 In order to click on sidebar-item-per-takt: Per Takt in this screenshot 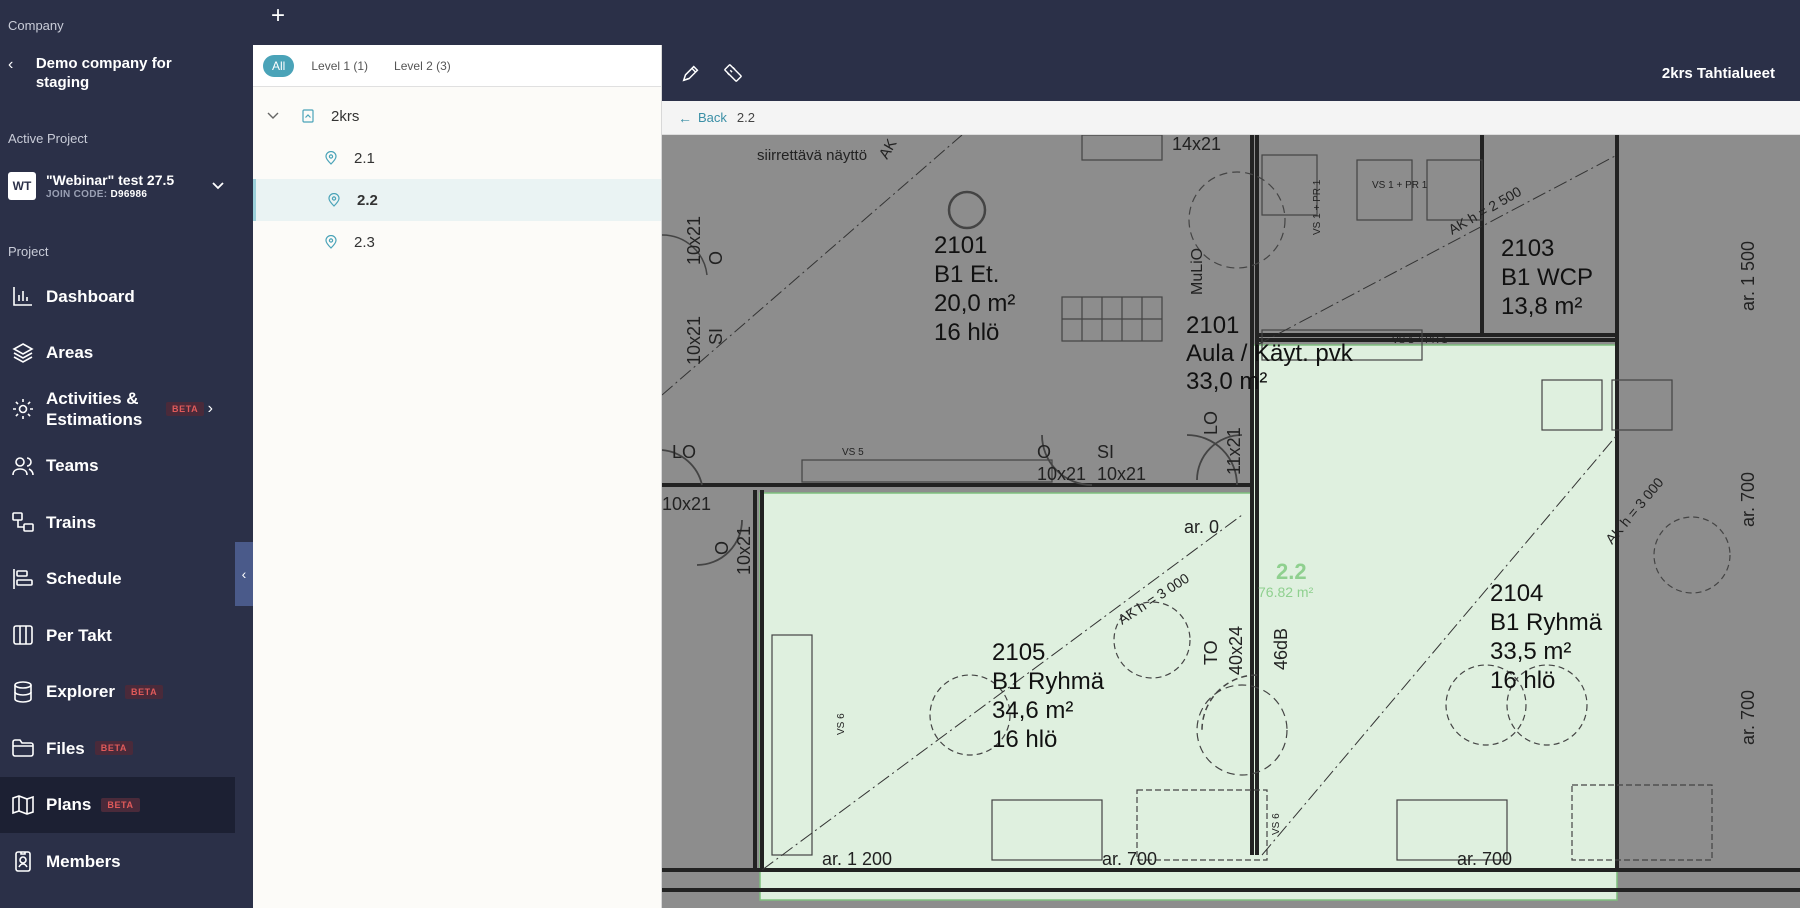, I will do `click(117, 635)`.